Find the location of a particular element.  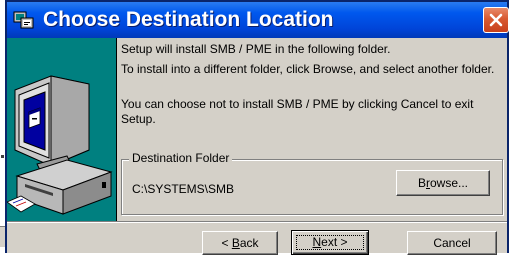

close-button is located at coordinates (496, 20).